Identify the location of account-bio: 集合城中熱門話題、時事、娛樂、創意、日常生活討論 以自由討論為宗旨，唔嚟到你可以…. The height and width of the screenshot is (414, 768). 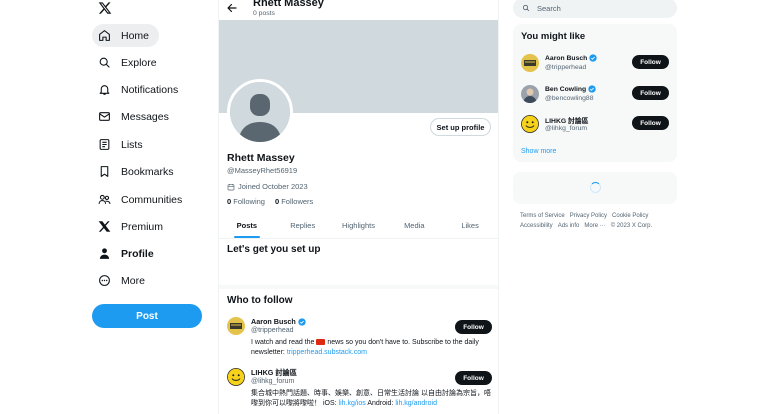
(371, 398).